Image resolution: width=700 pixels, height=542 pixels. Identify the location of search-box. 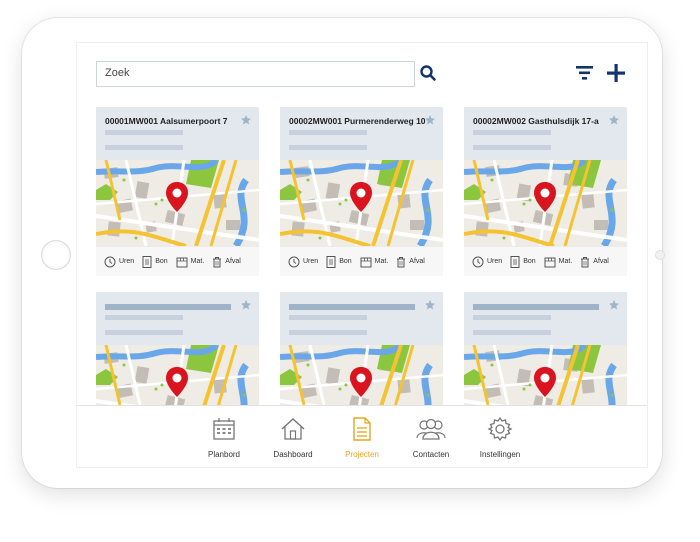
(255, 74).